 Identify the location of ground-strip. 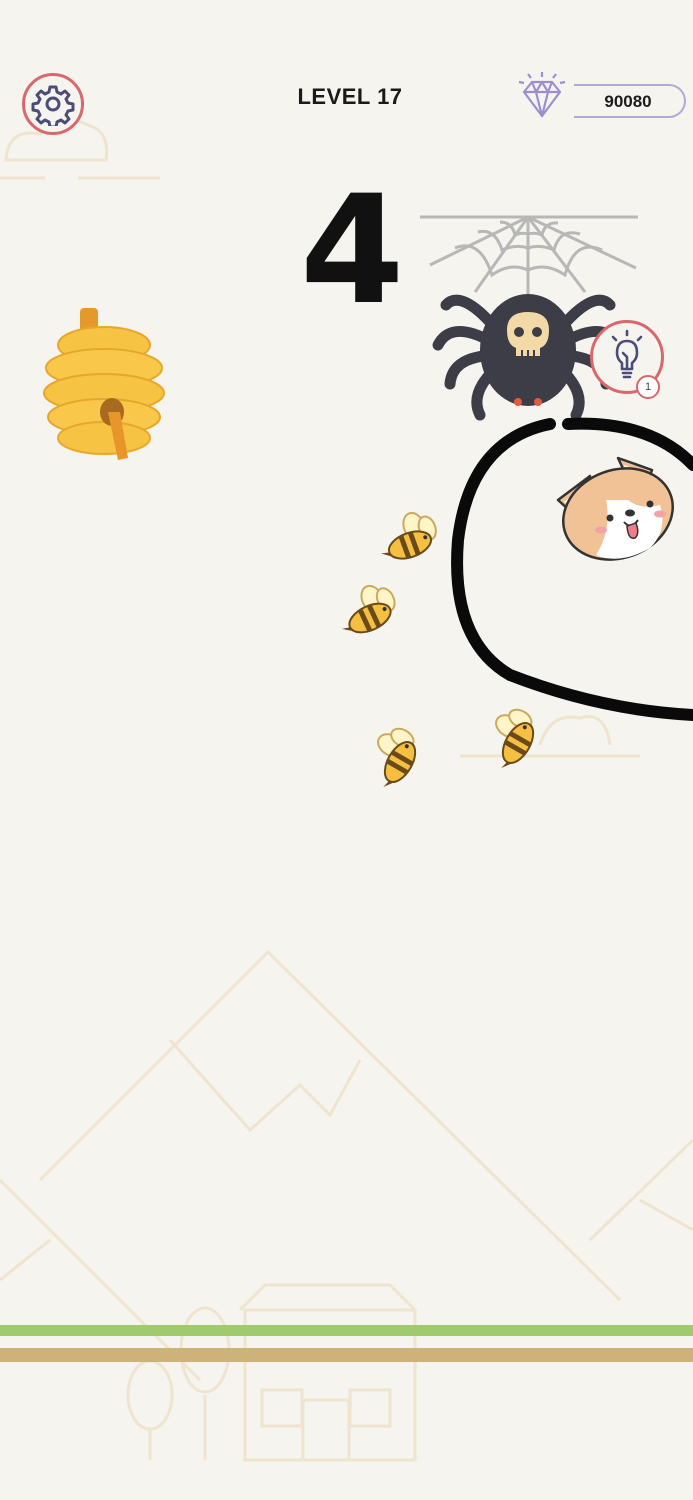
(346, 1355).